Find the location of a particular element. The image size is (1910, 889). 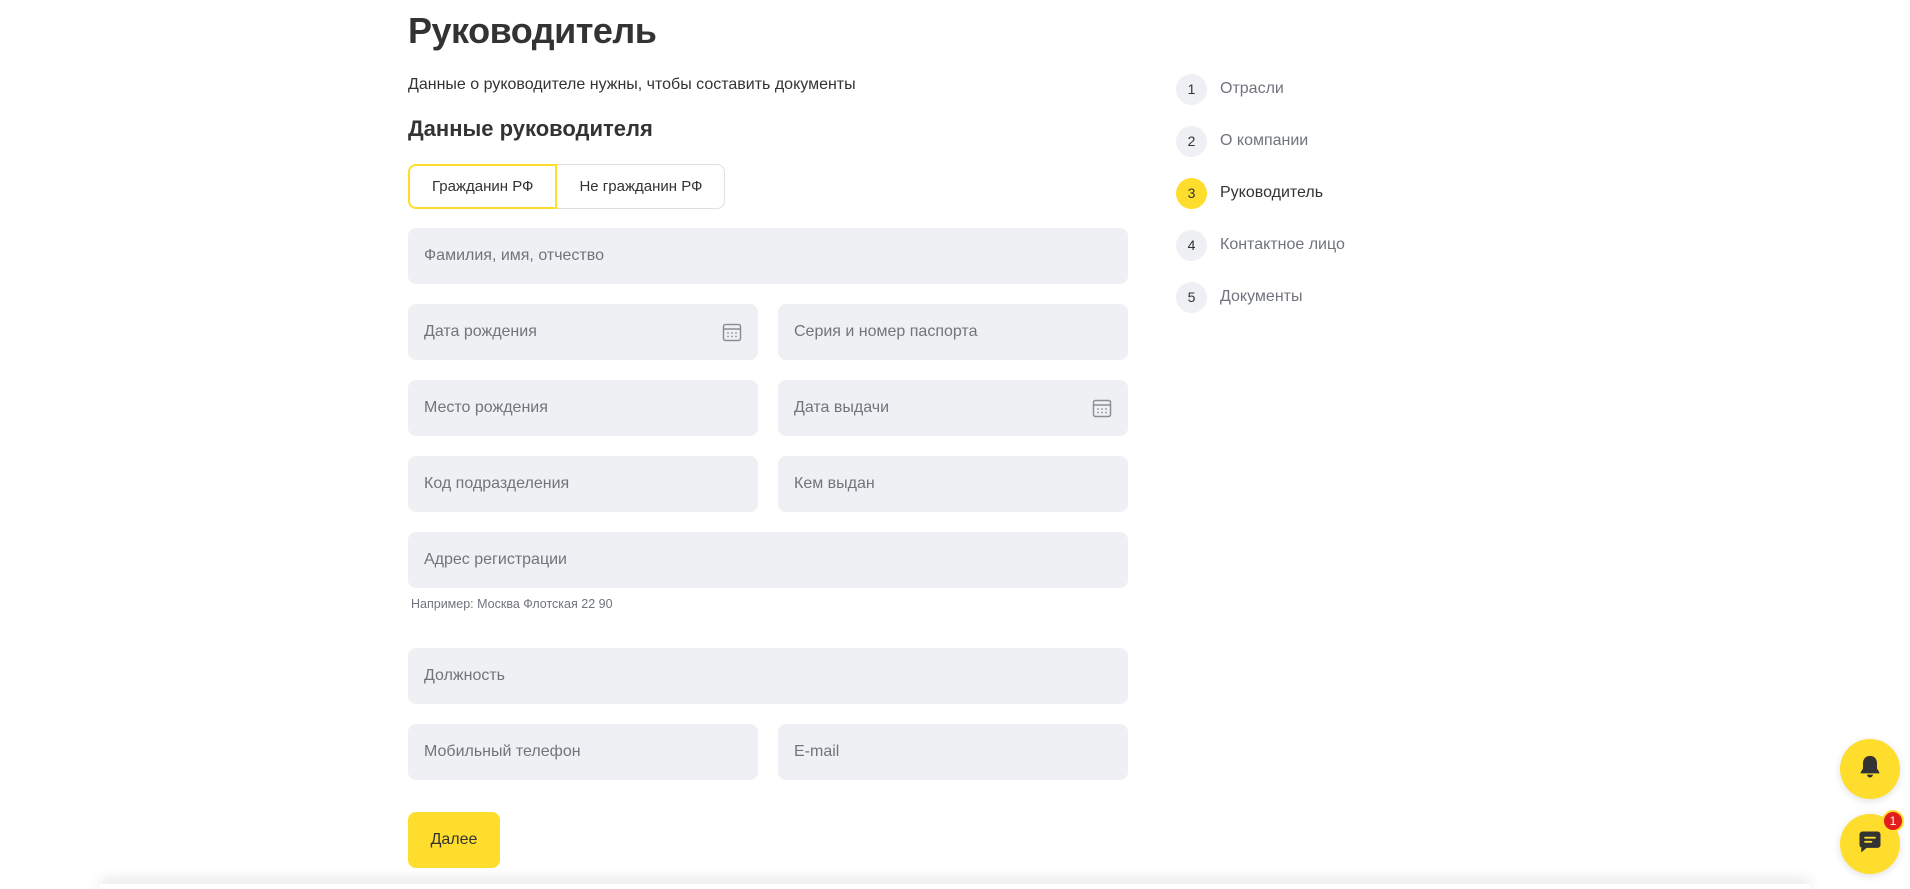

address-placeholder: Адрес регистрации is located at coordinates (495, 559).